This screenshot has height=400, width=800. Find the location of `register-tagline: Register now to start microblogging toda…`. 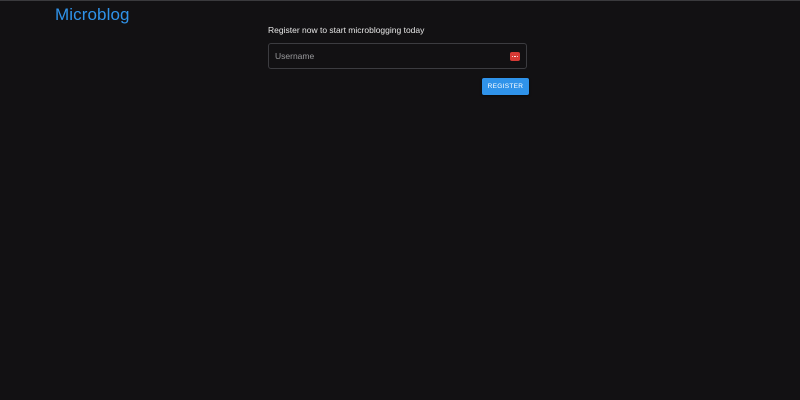

register-tagline: Register now to start microblogging toda… is located at coordinates (346, 30).